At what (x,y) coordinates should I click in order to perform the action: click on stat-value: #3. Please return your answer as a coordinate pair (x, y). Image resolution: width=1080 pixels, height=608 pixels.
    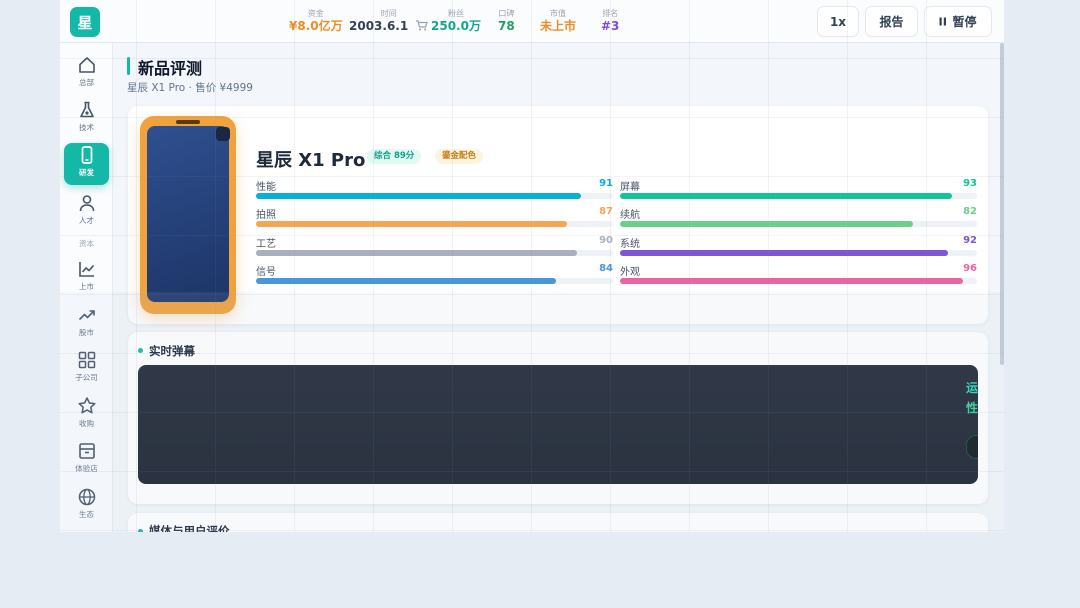
    Looking at the image, I should click on (610, 26).